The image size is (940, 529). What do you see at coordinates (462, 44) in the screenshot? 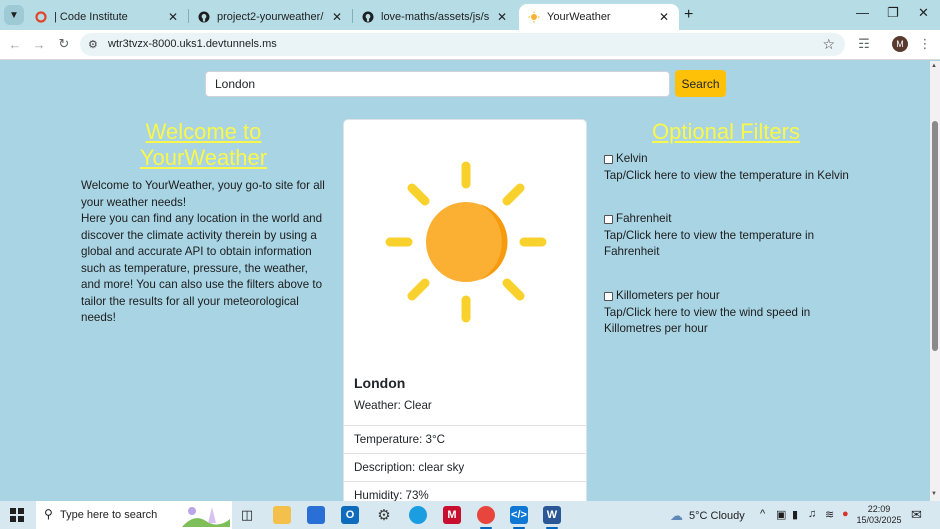
I see `address-bar: ⚙ wtr3tvzx-8000.uks1.devtunnels.ms ☆` at bounding box center [462, 44].